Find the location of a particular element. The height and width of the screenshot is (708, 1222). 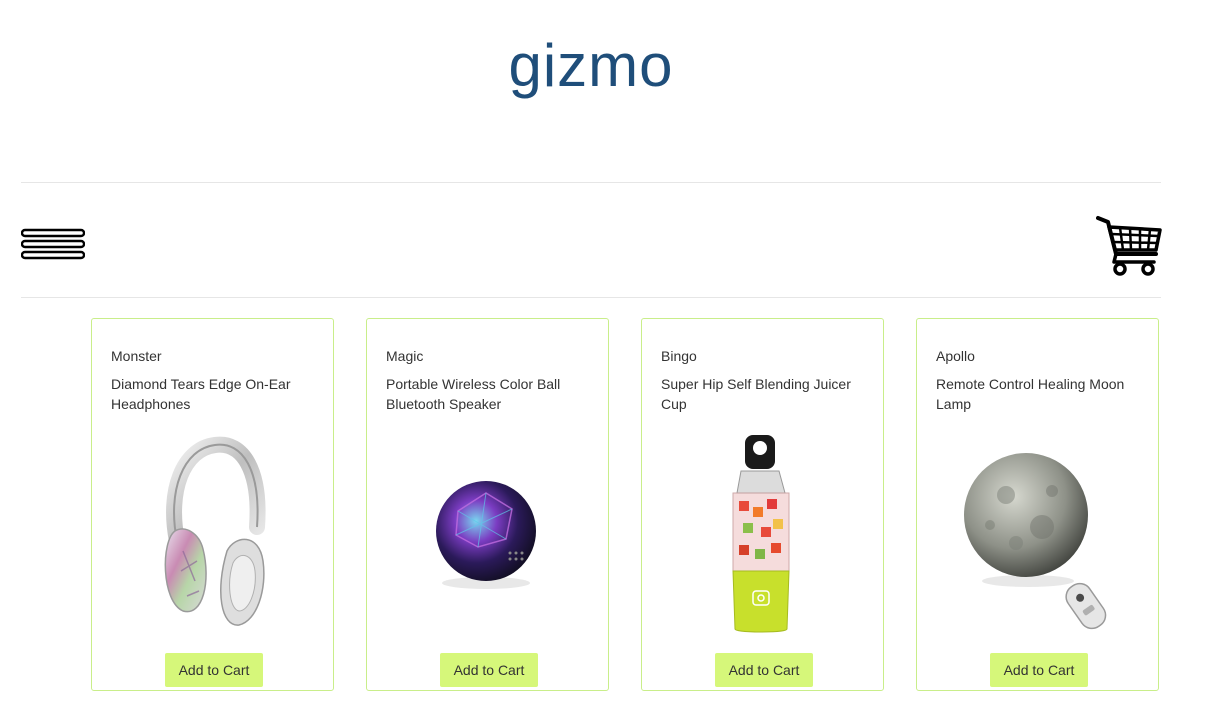

speaker-ball-image is located at coordinates (486, 535).